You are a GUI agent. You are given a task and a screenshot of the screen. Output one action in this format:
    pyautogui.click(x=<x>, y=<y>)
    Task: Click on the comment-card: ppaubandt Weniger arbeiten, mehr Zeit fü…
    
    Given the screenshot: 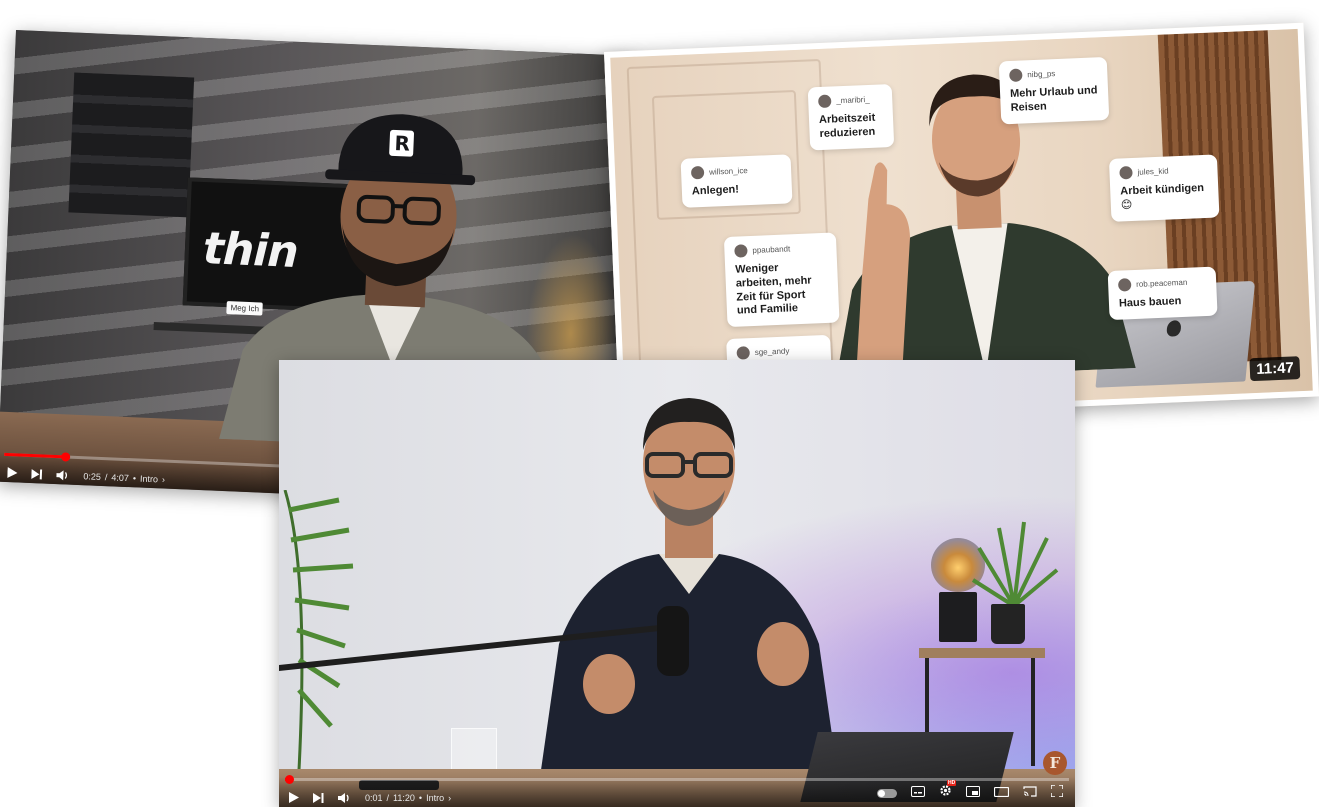 What is the action you would take?
    pyautogui.click(x=781, y=280)
    